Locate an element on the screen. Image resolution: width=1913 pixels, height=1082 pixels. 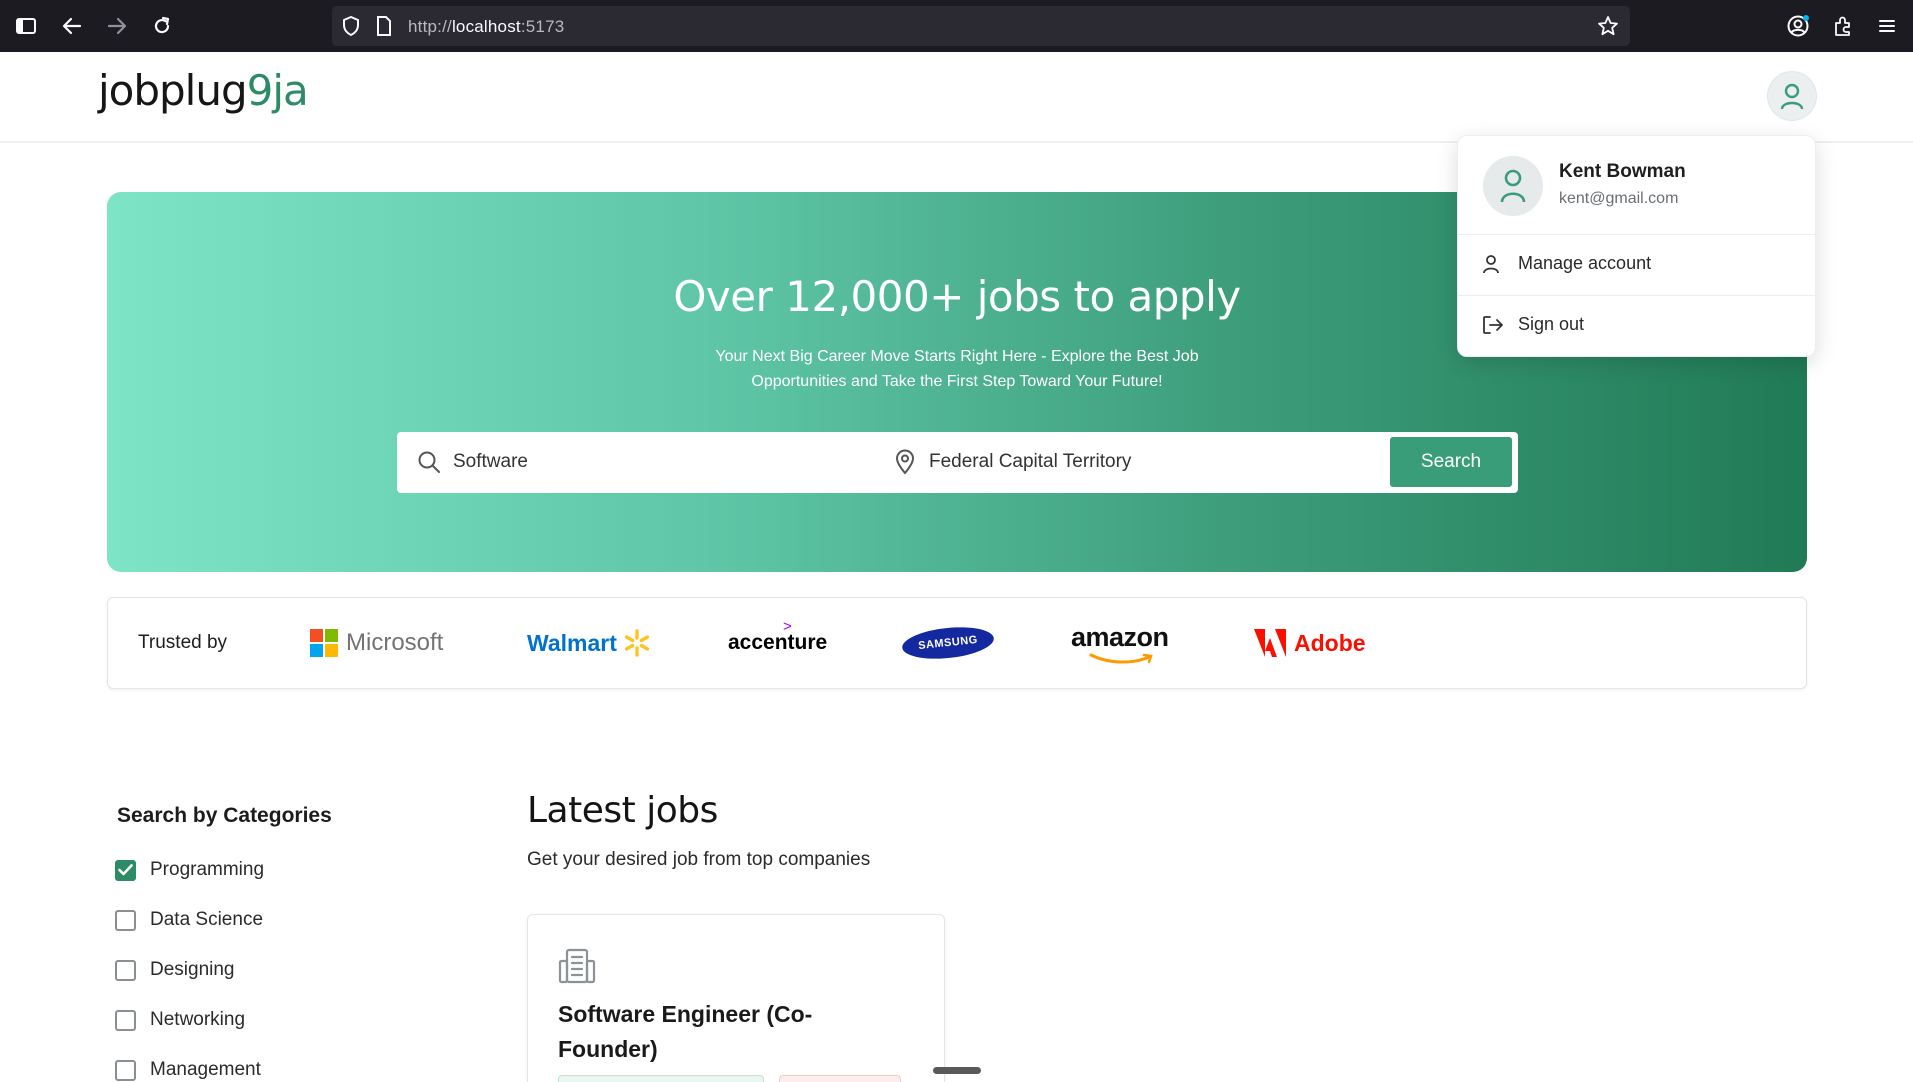
samsung-wordmark: SAMSUNG is located at coordinates (948, 643).